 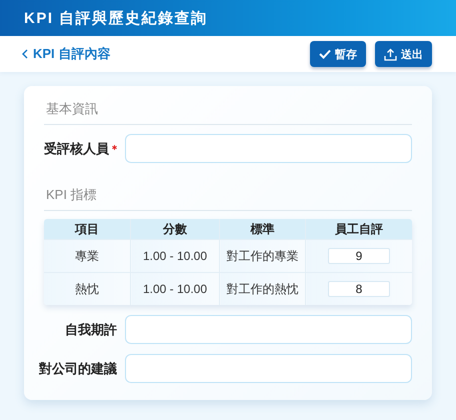 What do you see at coordinates (91, 329) in the screenshot?
I see `field-label: 自我期許` at bounding box center [91, 329].